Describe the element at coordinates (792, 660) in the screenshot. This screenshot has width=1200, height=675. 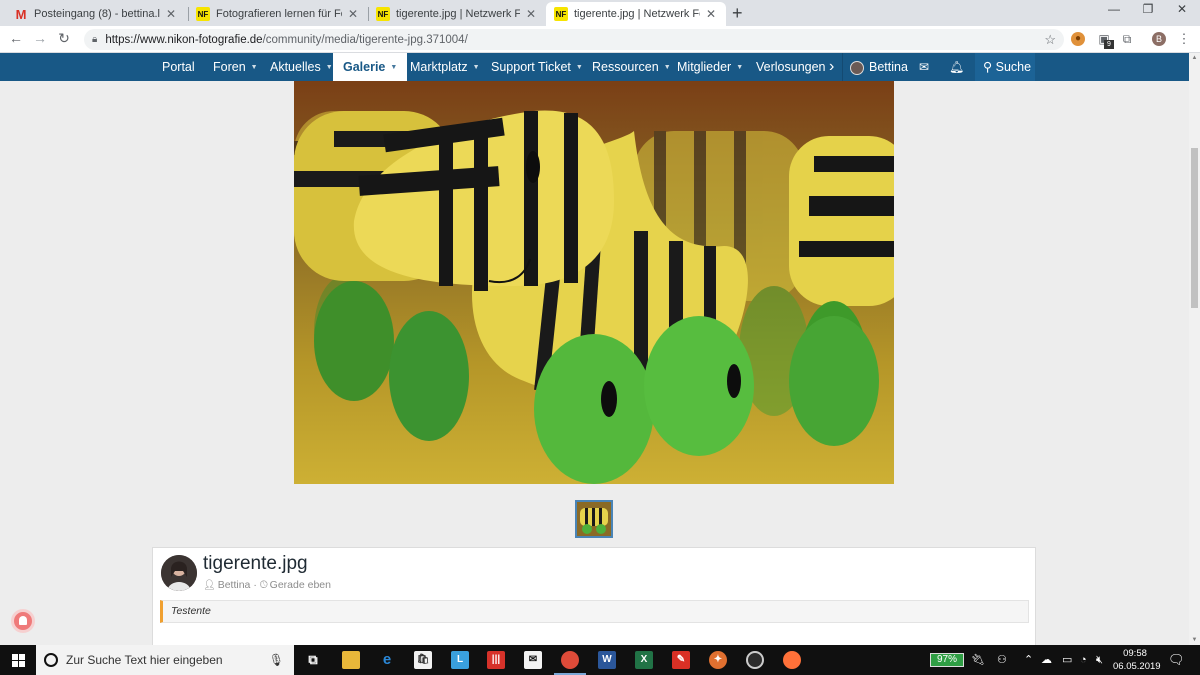
I see `firefox-icon` at that location.